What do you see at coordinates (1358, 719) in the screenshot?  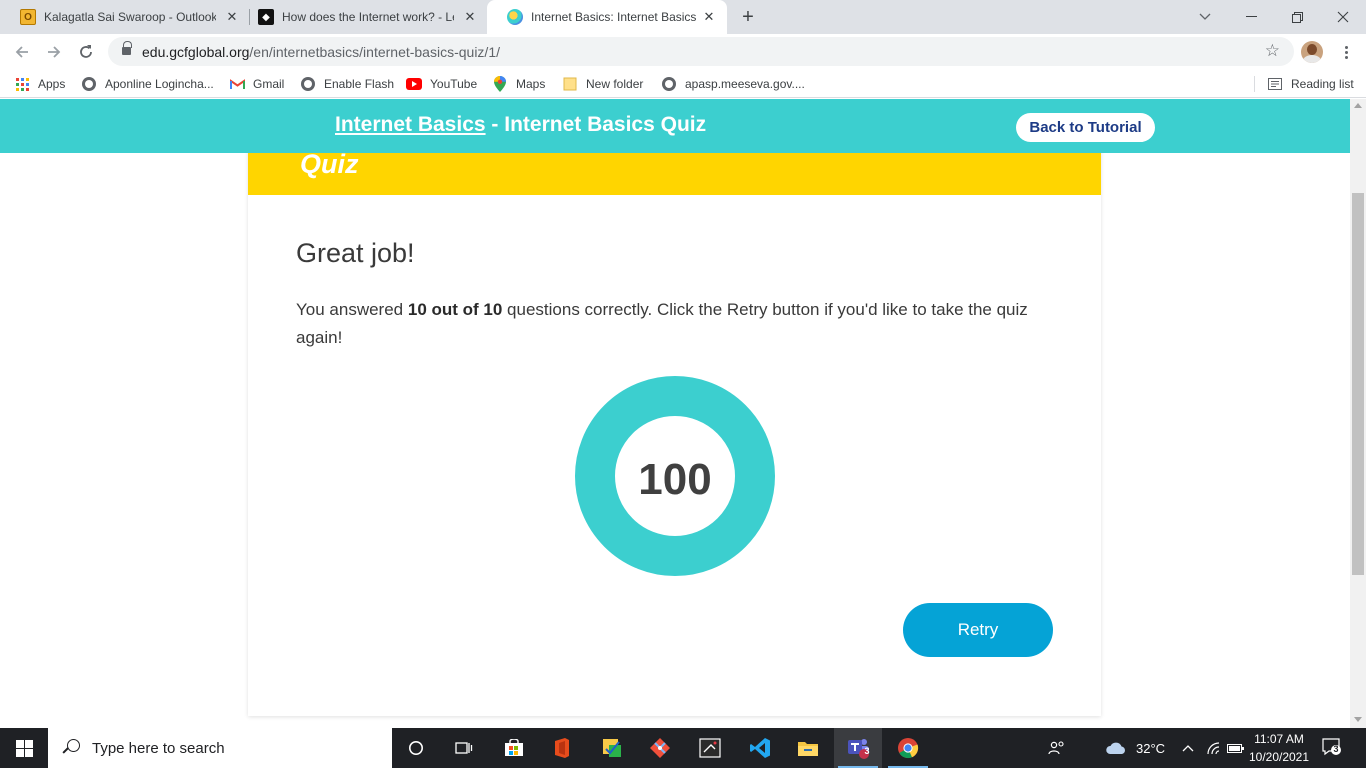 I see `scroll-down-arrow-icon` at bounding box center [1358, 719].